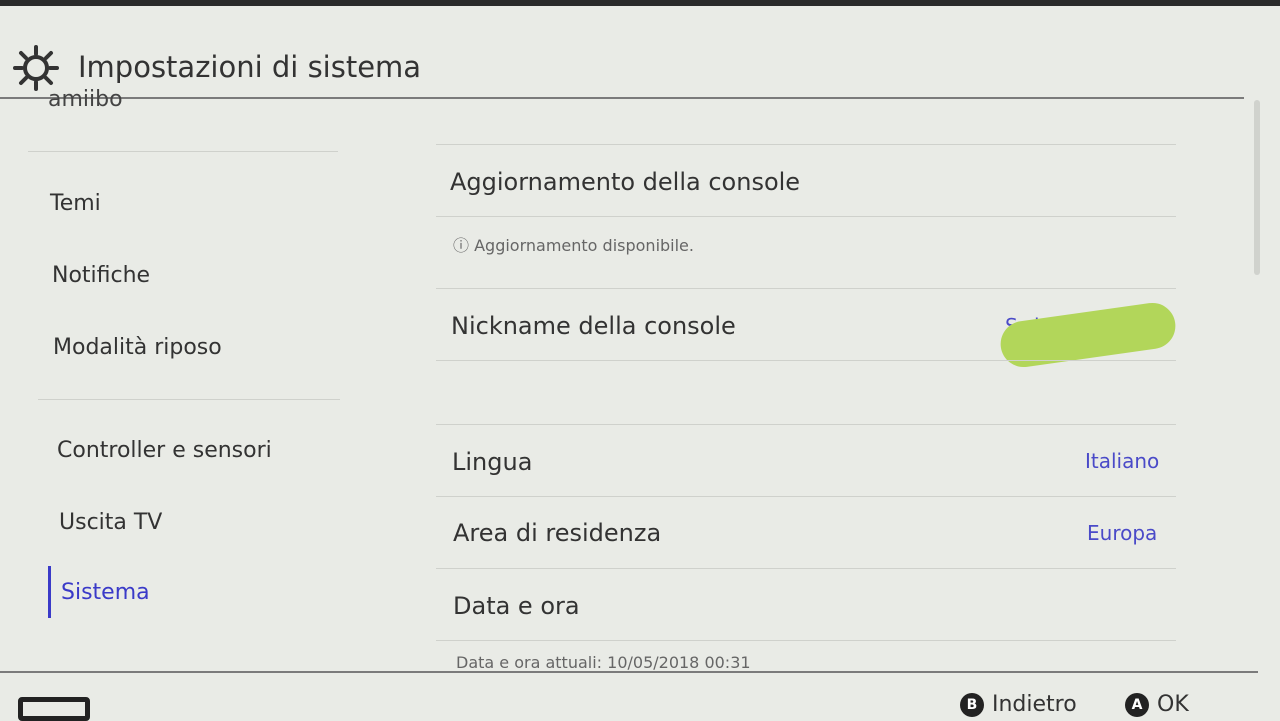  I want to click on current-date-time: Data e ora attuali: 10/05/2018 00:31, so click(603, 662).